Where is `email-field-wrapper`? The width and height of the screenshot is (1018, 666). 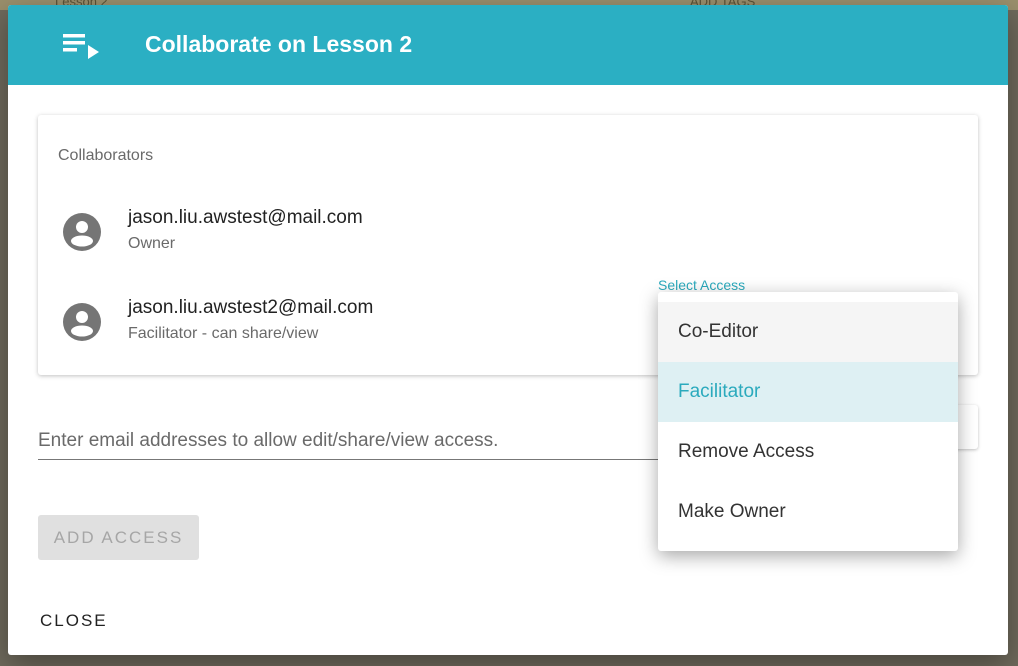 email-field-wrapper is located at coordinates (358, 442).